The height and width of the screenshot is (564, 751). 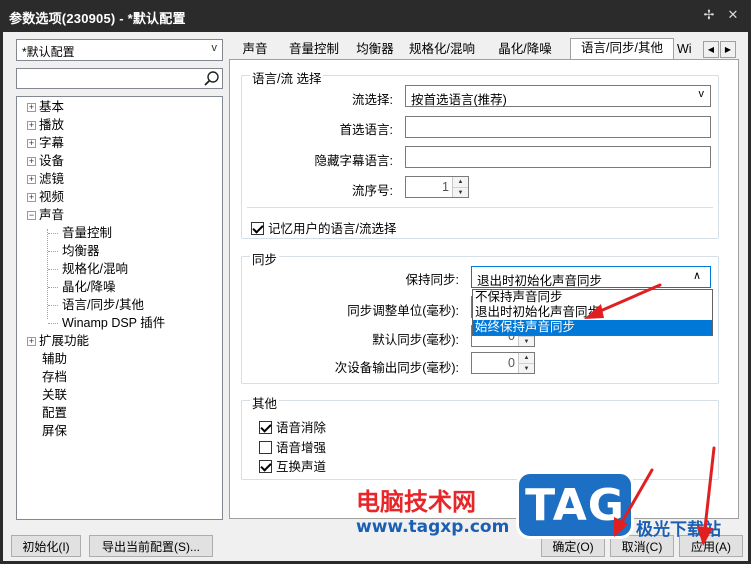 I want to click on annotation-arrow-apply, so click(x=706, y=496).